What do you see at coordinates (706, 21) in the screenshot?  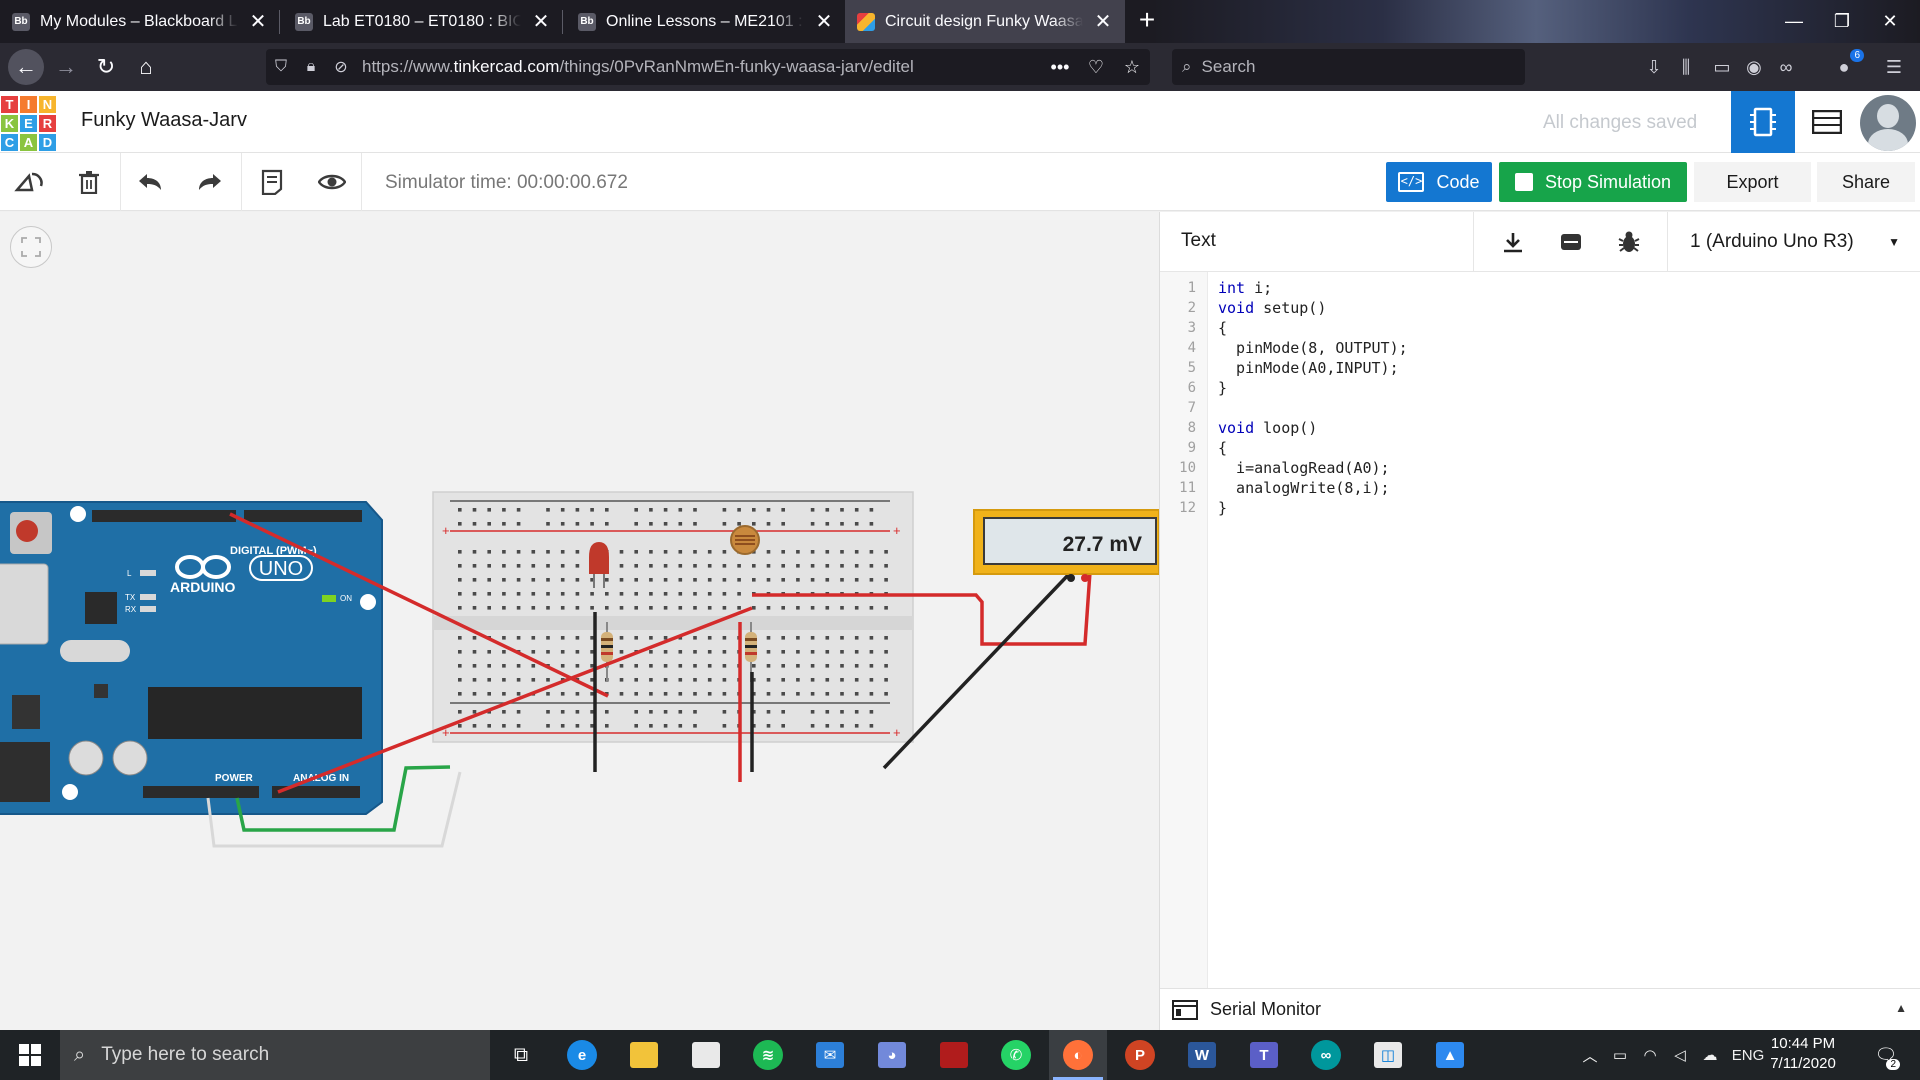 I see `browser-tab: Bb Online Lessons – ME2101 : MEC ✕` at bounding box center [706, 21].